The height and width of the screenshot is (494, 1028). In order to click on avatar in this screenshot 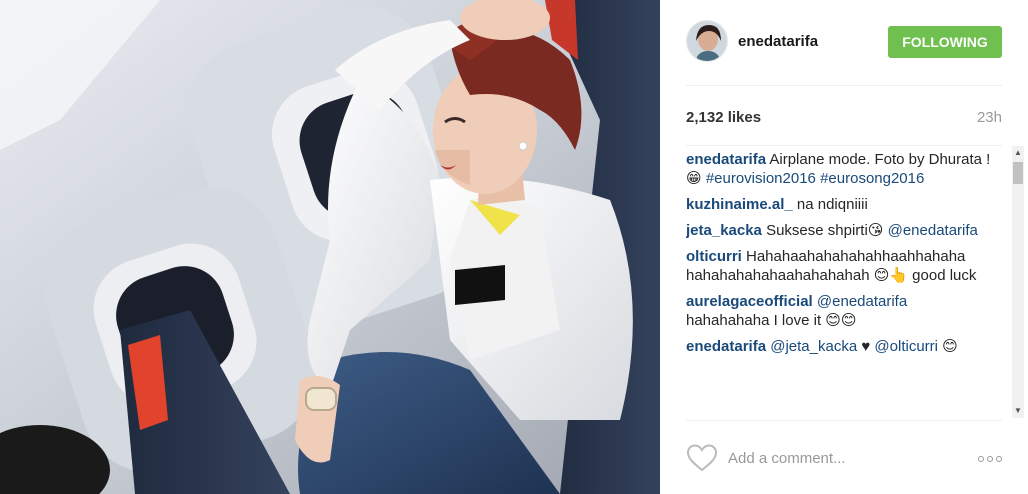, I will do `click(707, 41)`.